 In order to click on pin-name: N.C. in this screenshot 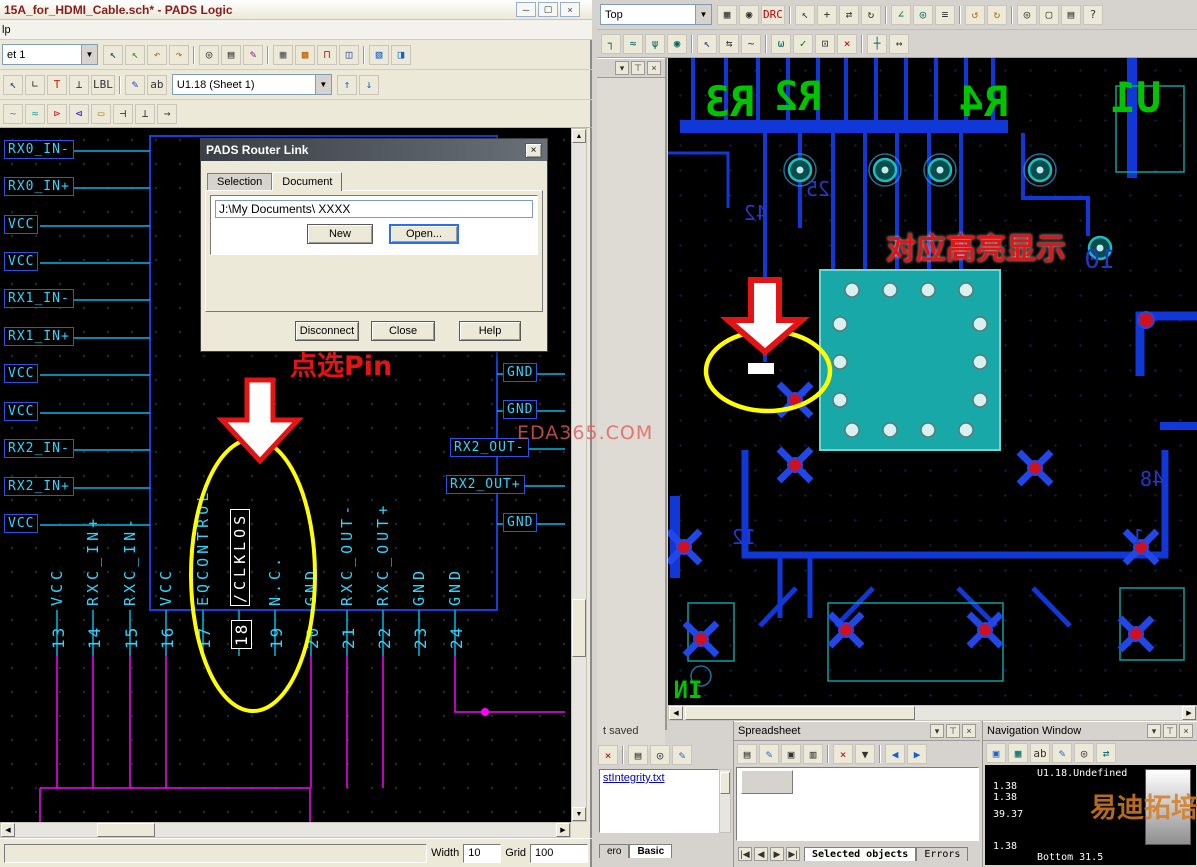, I will do `click(275, 580)`.